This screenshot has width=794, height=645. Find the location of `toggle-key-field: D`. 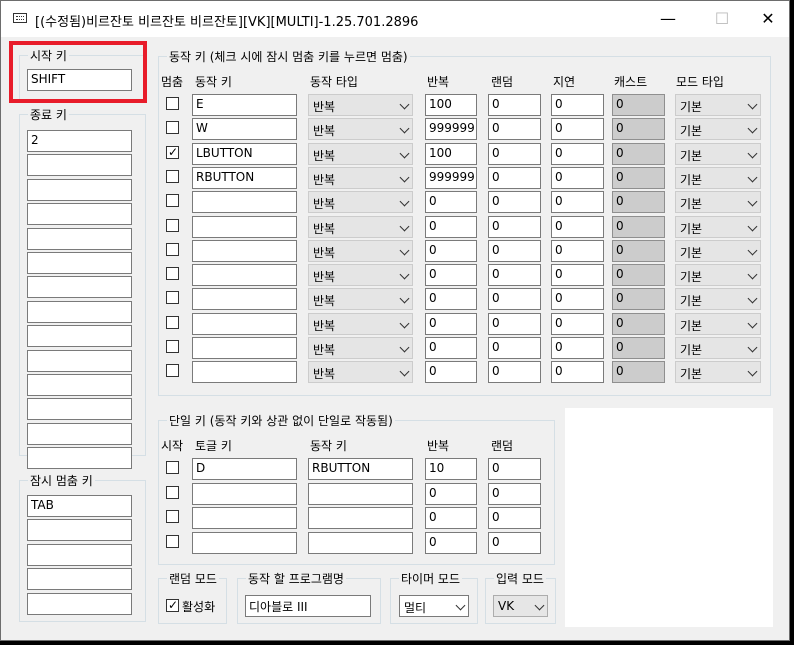

toggle-key-field: D is located at coordinates (244, 469).